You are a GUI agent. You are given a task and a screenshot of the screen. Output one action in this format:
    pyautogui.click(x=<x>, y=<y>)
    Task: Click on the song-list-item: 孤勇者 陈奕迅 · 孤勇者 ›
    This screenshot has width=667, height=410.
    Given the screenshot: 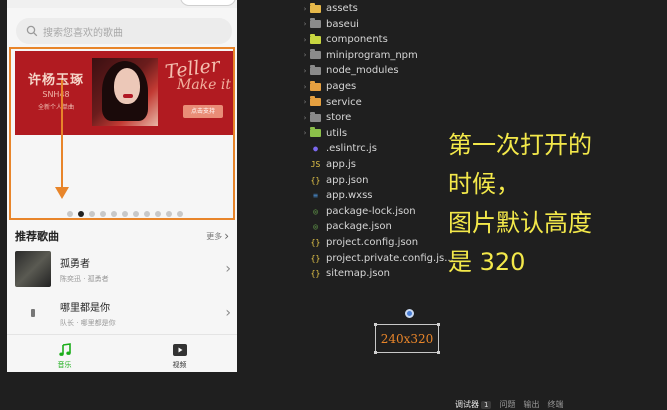 What is the action you would take?
    pyautogui.click(x=123, y=269)
    